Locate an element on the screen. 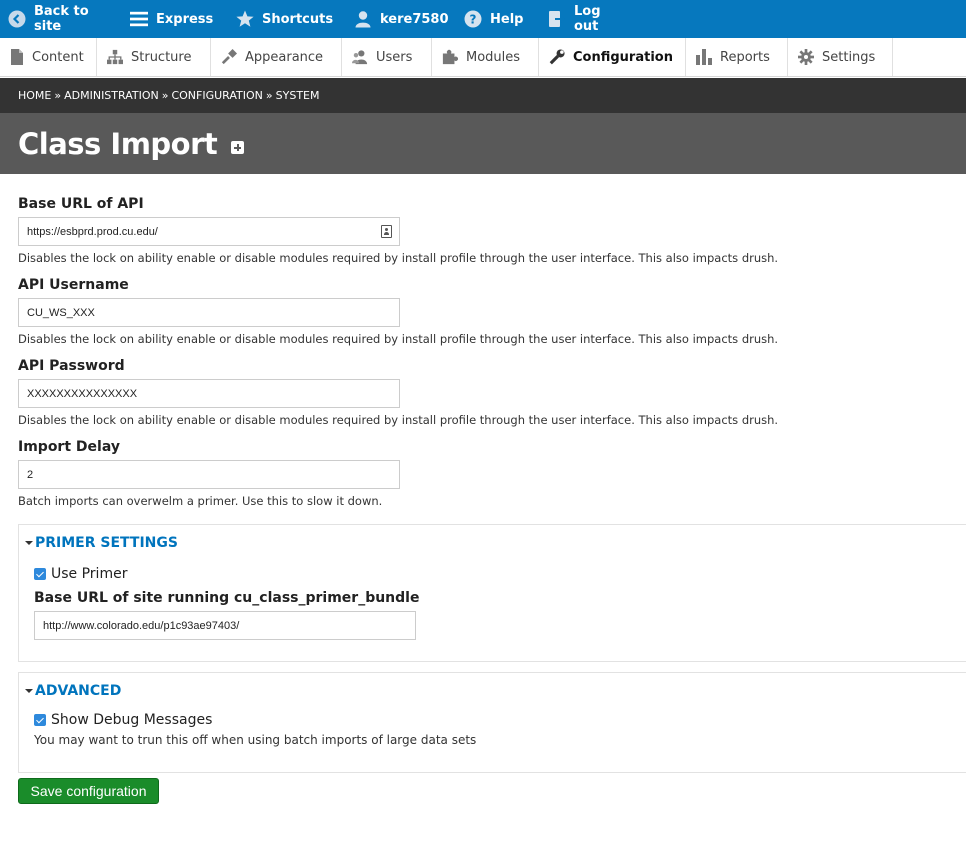 This screenshot has width=966, height=844. primer-settings-legend: PRIMER SETTINGS is located at coordinates (106, 543).